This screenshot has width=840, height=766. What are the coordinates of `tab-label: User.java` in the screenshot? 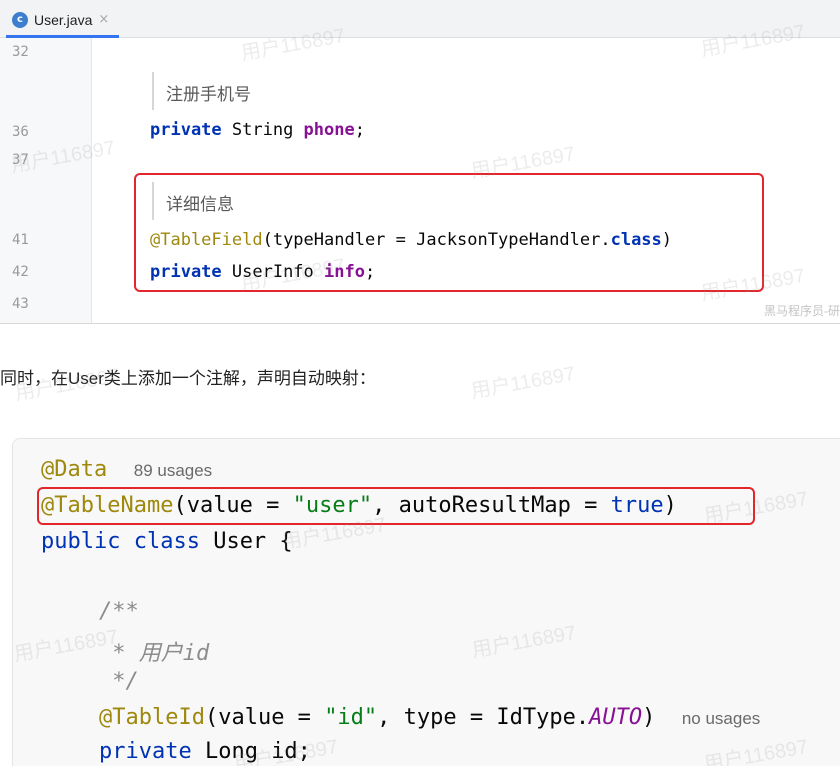 It's located at (63, 19).